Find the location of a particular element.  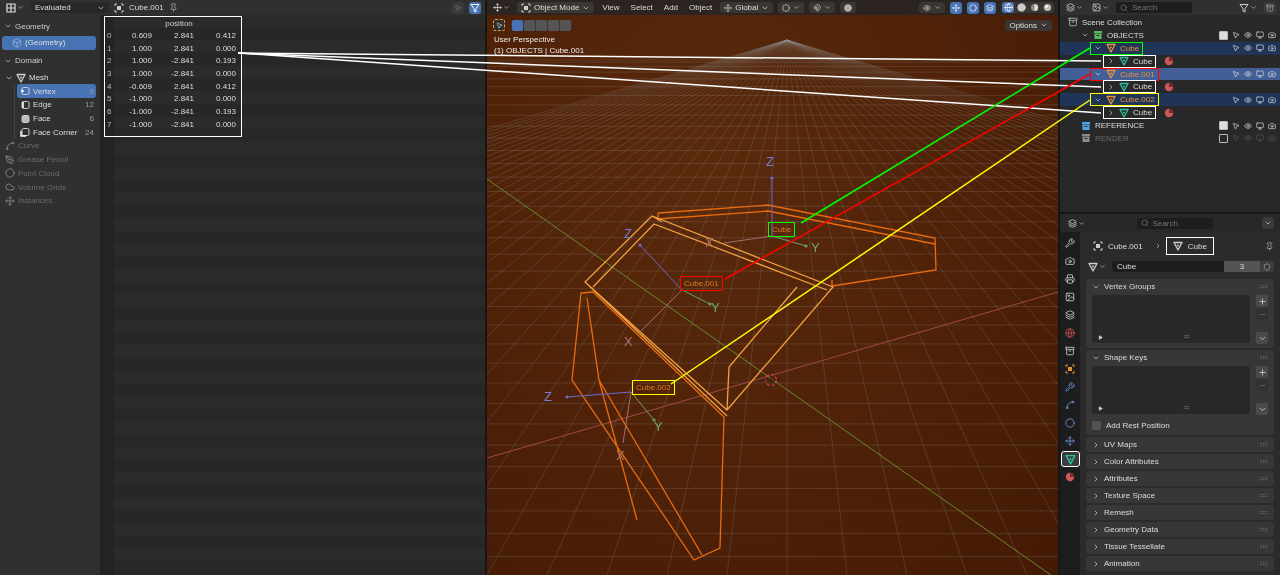

panel-header: Shape Keys is located at coordinates (1180, 357).